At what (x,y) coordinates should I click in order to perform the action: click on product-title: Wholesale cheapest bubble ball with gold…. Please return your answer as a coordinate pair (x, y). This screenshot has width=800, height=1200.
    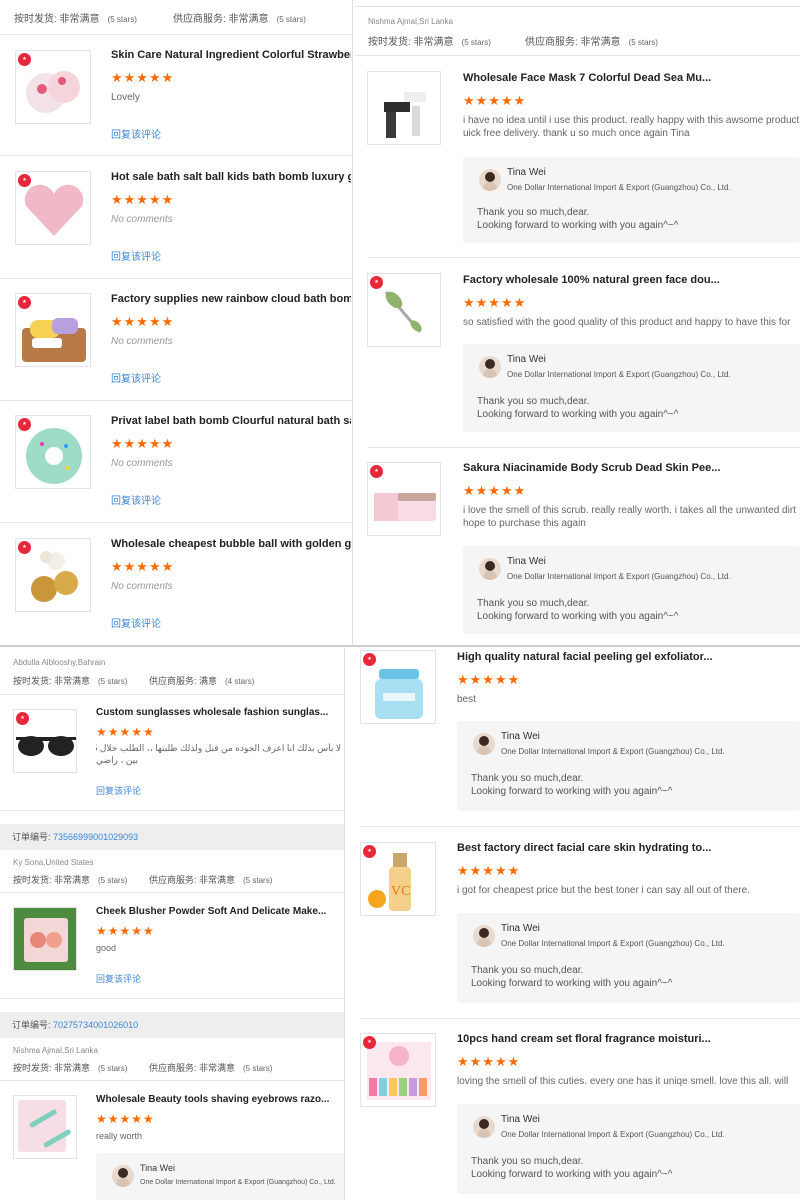
    Looking at the image, I should click on (231, 544).